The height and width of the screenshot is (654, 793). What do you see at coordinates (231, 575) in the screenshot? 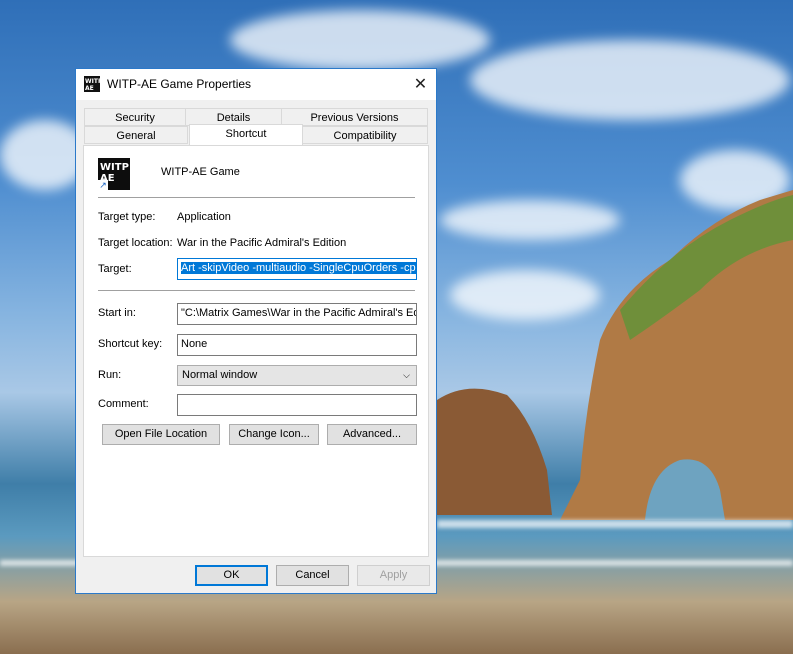
I see `ok-button: OK` at bounding box center [231, 575].